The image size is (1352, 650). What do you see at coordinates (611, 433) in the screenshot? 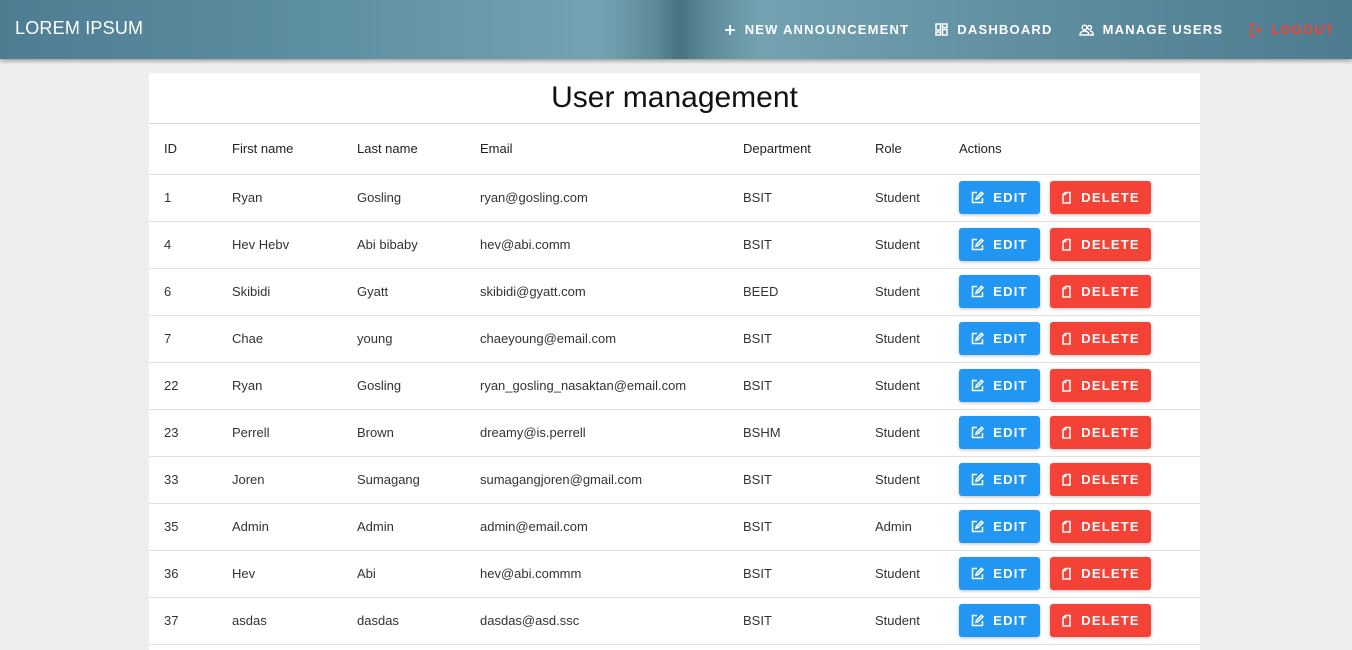
I see `cell-email: dreamy@is.perrell` at bounding box center [611, 433].